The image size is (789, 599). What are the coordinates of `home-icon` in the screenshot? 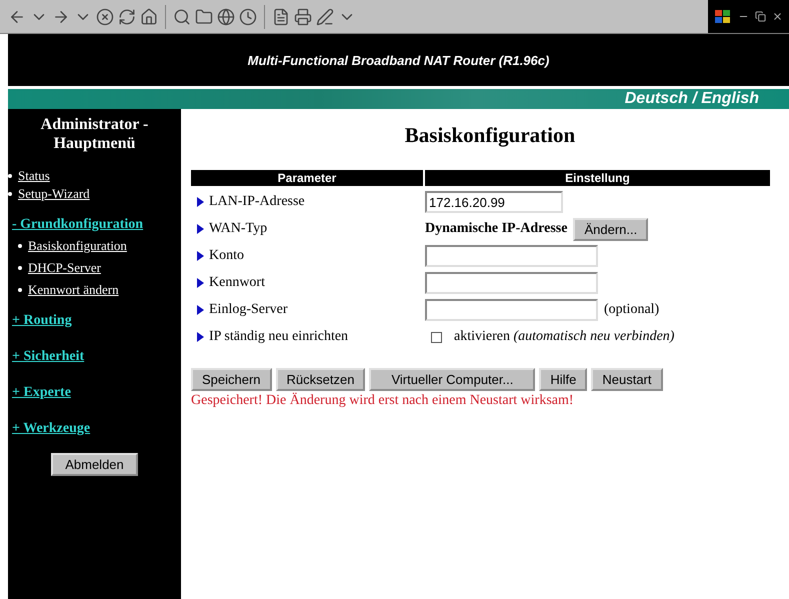 It's located at (149, 17).